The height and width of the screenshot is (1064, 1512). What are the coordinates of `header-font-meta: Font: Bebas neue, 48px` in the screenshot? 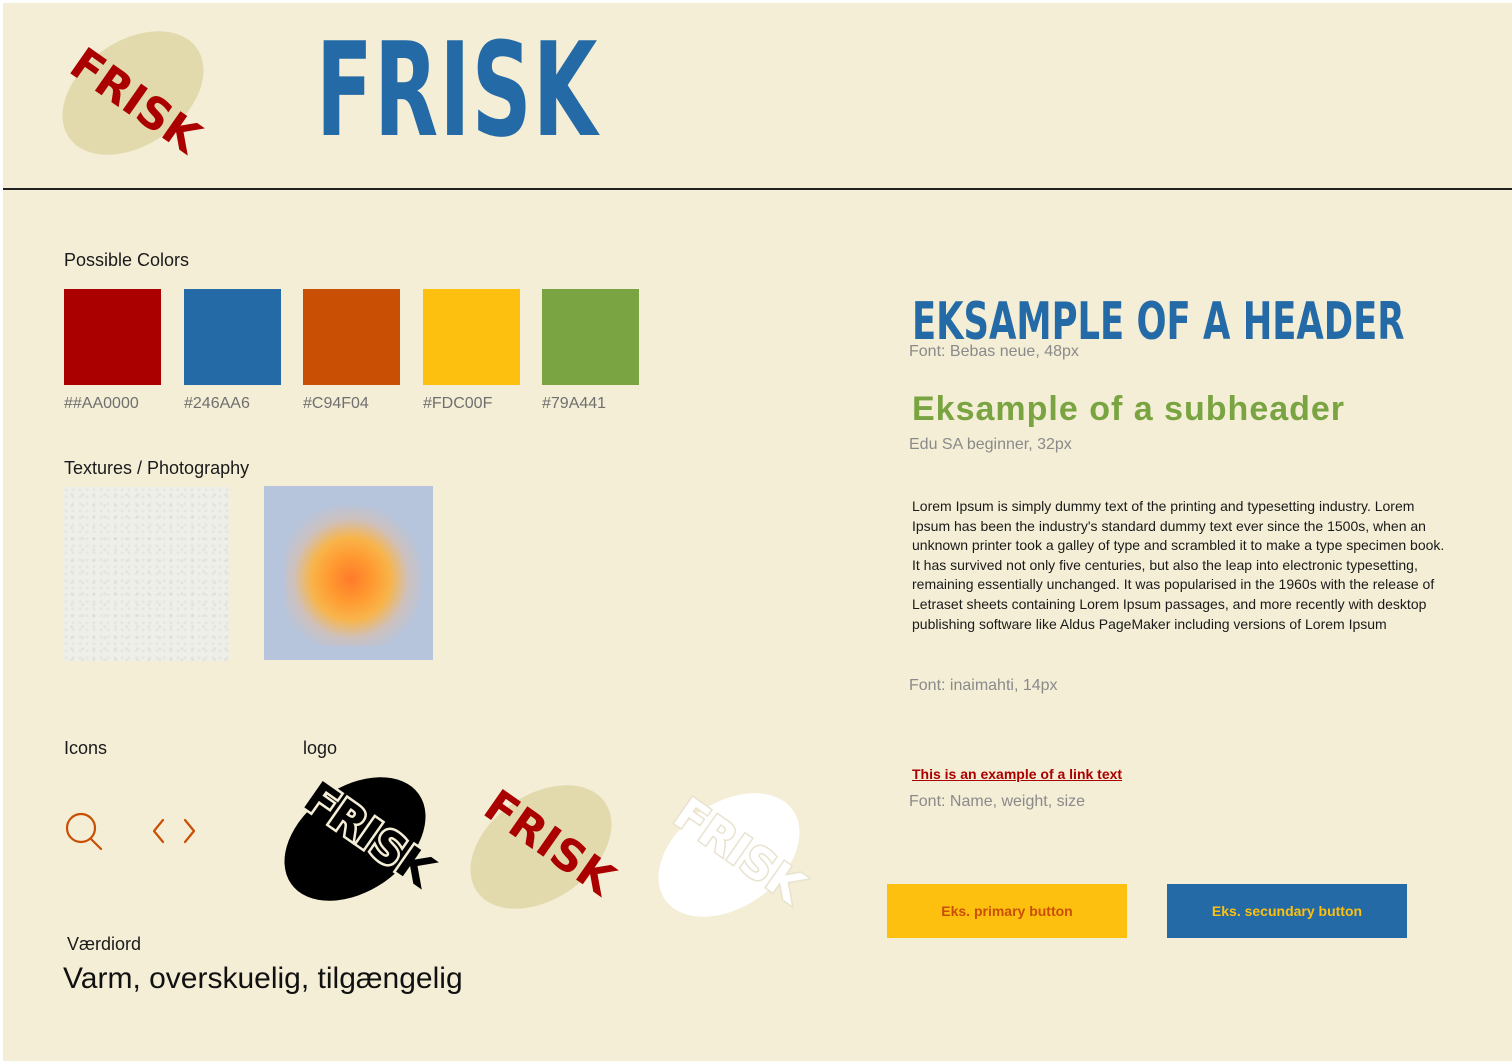 It's located at (994, 351).